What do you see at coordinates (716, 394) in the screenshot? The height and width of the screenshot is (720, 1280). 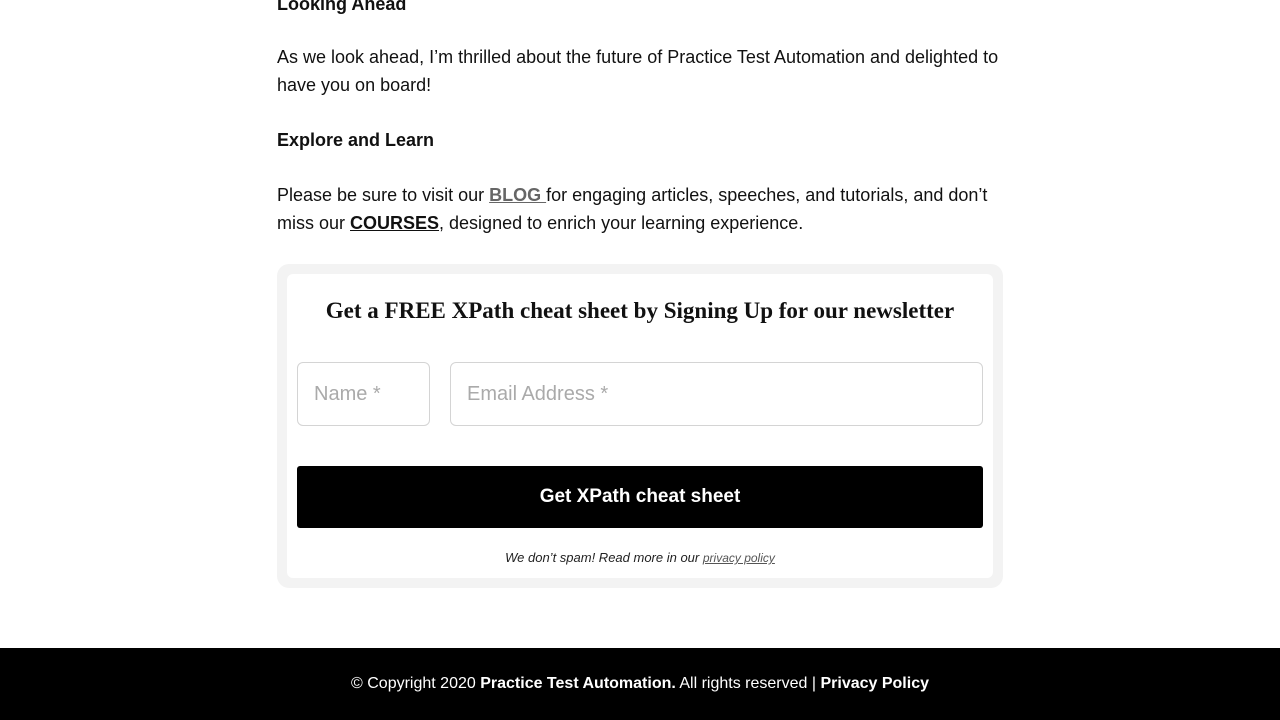 I see `email-input` at bounding box center [716, 394].